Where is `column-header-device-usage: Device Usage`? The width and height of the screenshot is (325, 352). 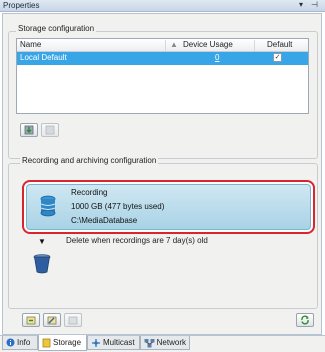
column-header-device-usage: Device Usage is located at coordinates (208, 44).